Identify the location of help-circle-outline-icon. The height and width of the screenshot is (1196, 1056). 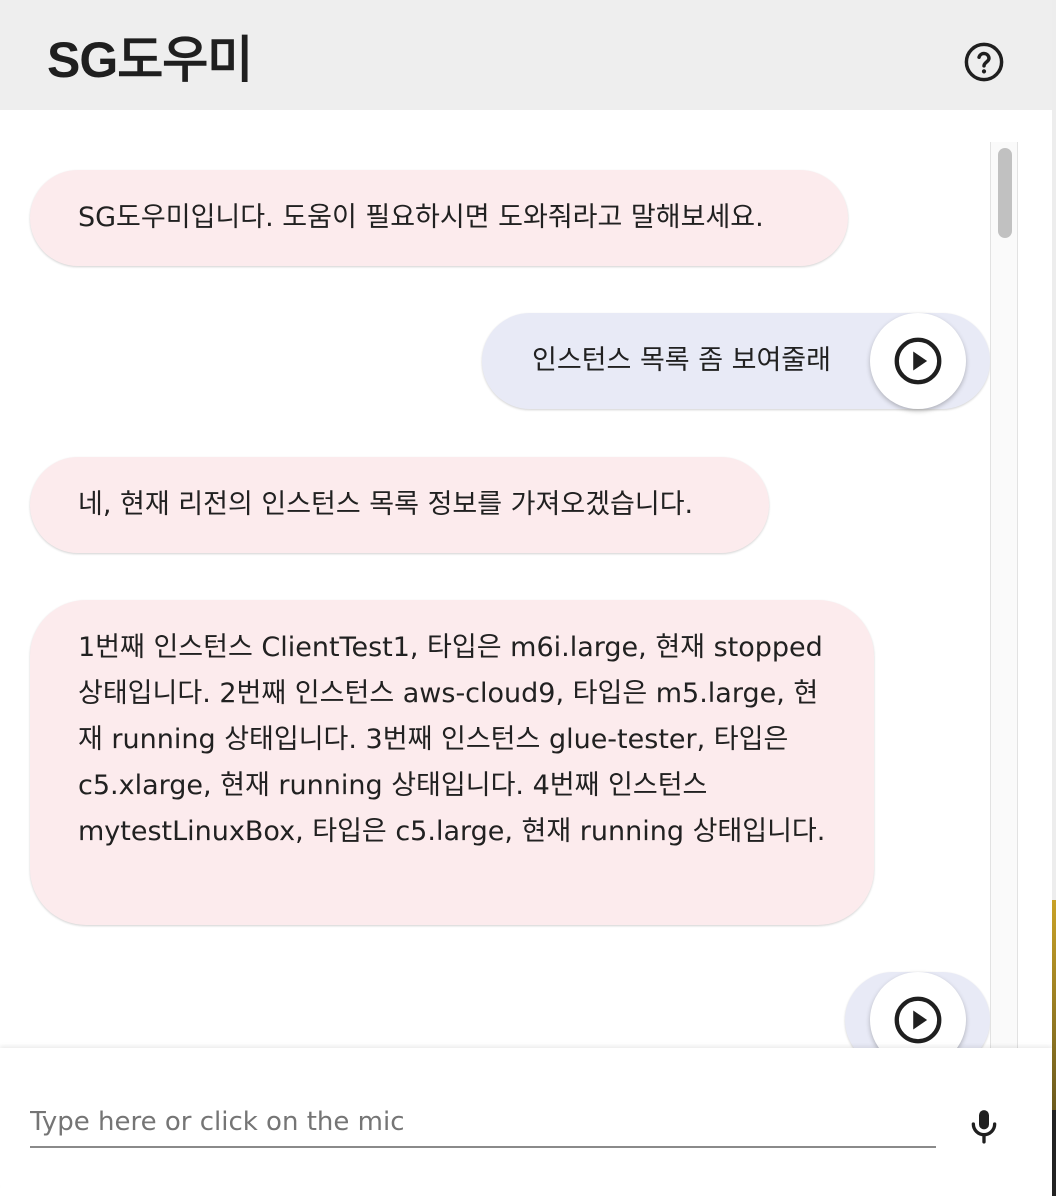
(984, 62).